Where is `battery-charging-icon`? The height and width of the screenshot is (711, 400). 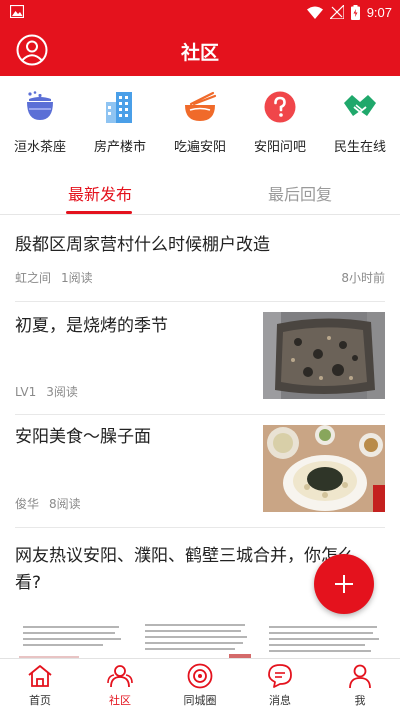 battery-charging-icon is located at coordinates (355, 12).